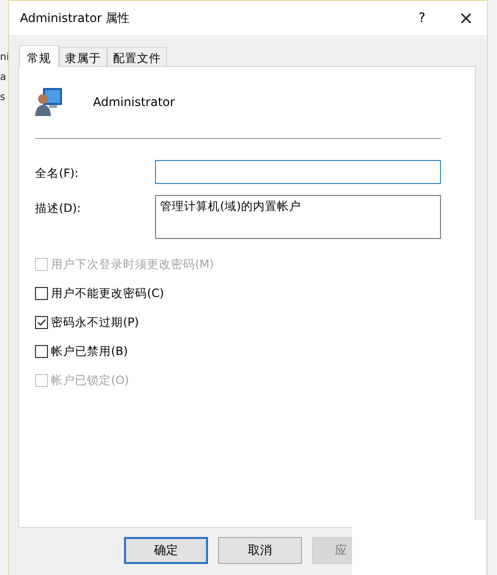  I want to click on user-name: Administrator, so click(134, 102).